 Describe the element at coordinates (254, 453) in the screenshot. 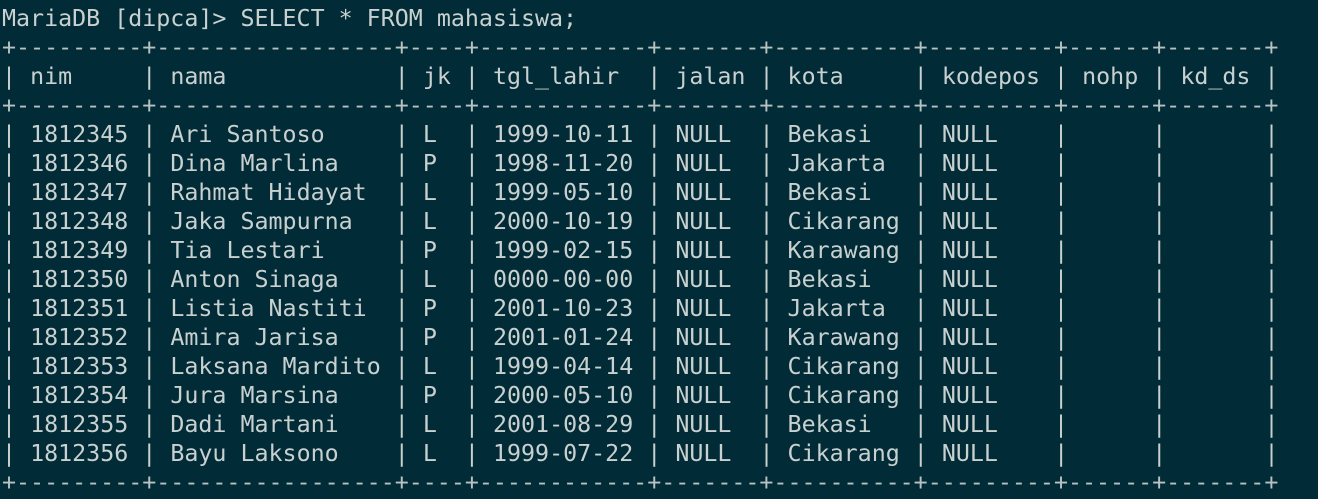

I see `table-cell: Bayu Laksono` at that location.